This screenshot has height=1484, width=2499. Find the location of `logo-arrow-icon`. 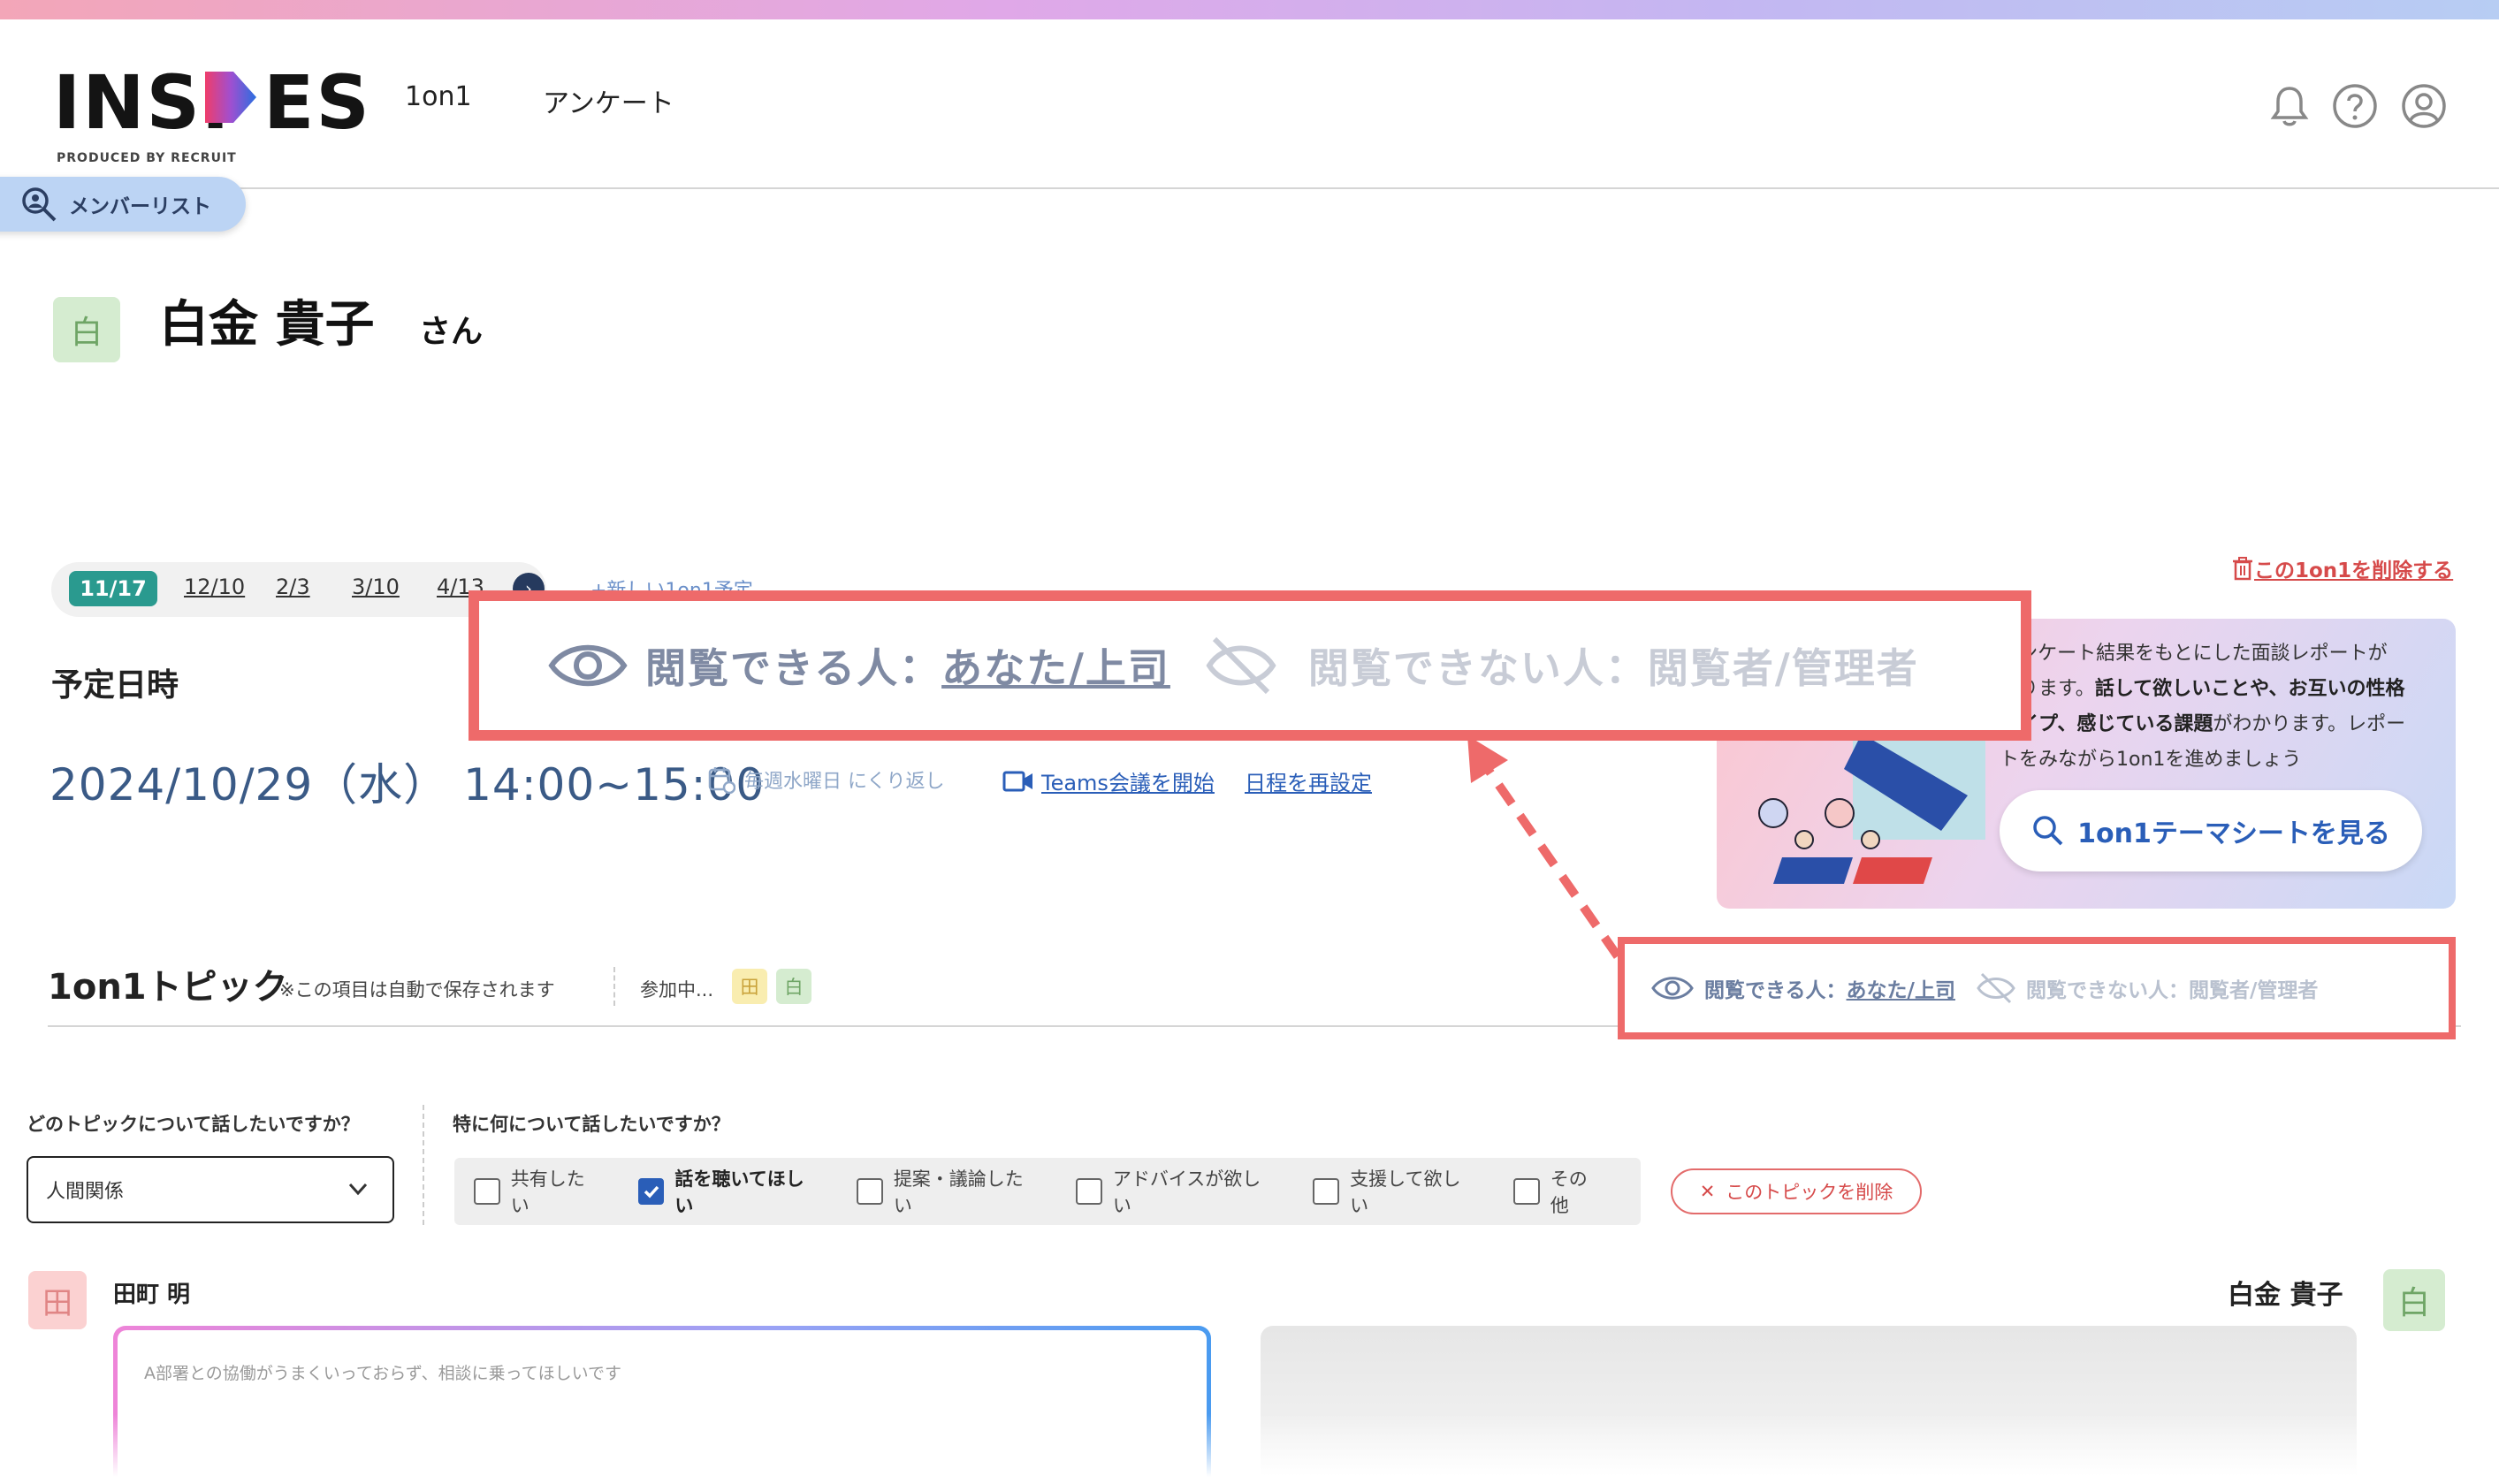

logo-arrow-icon is located at coordinates (231, 97).